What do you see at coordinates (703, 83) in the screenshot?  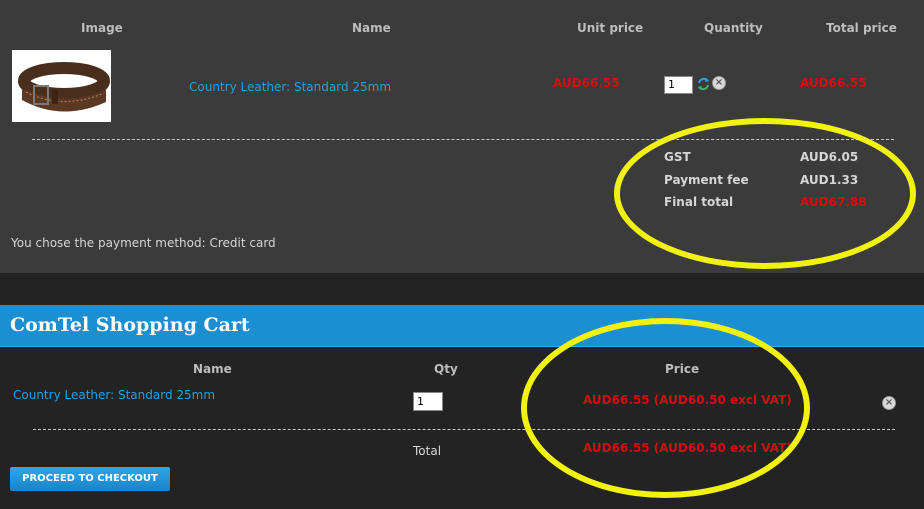 I see `refresh-icon` at bounding box center [703, 83].